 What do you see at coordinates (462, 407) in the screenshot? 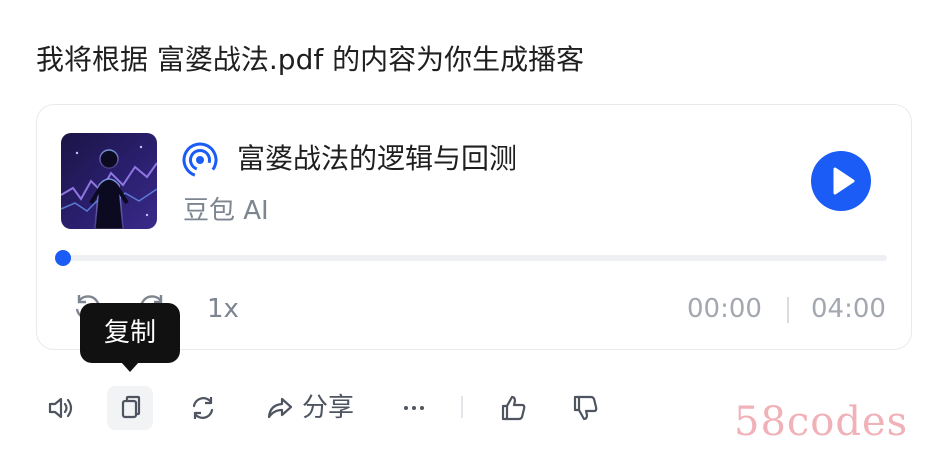
I see `action-divider` at bounding box center [462, 407].